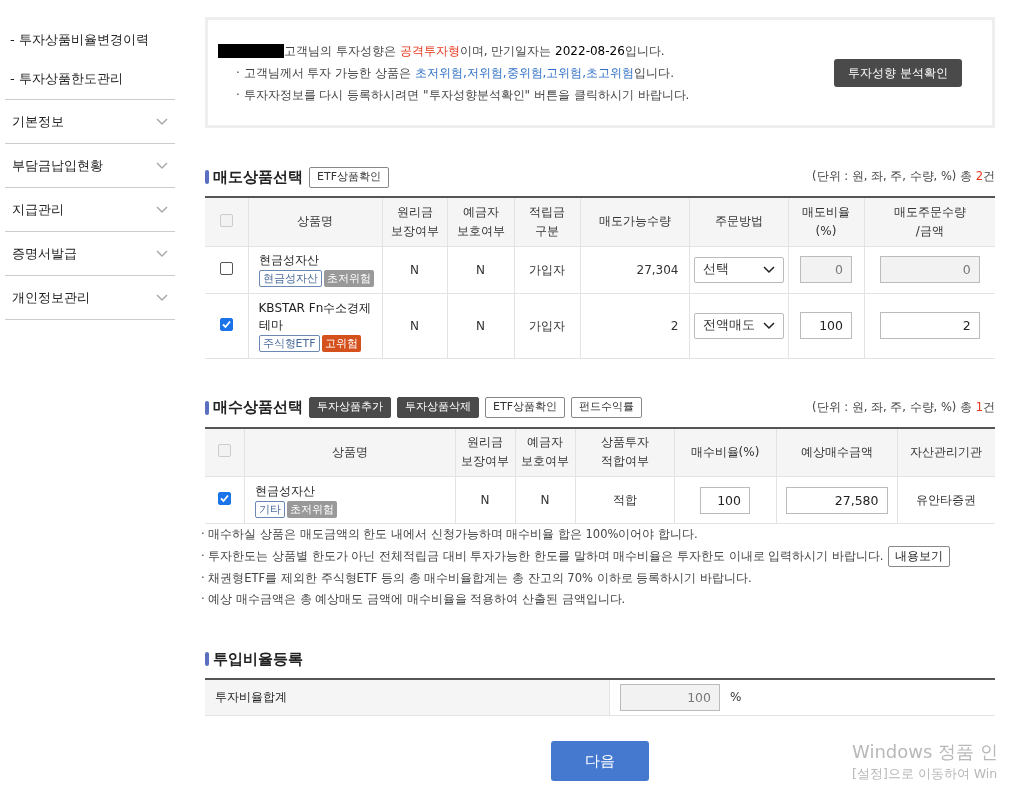  Describe the element at coordinates (90, 254) in the screenshot. I see `sidebar-menu-item: 증명서발급` at that location.